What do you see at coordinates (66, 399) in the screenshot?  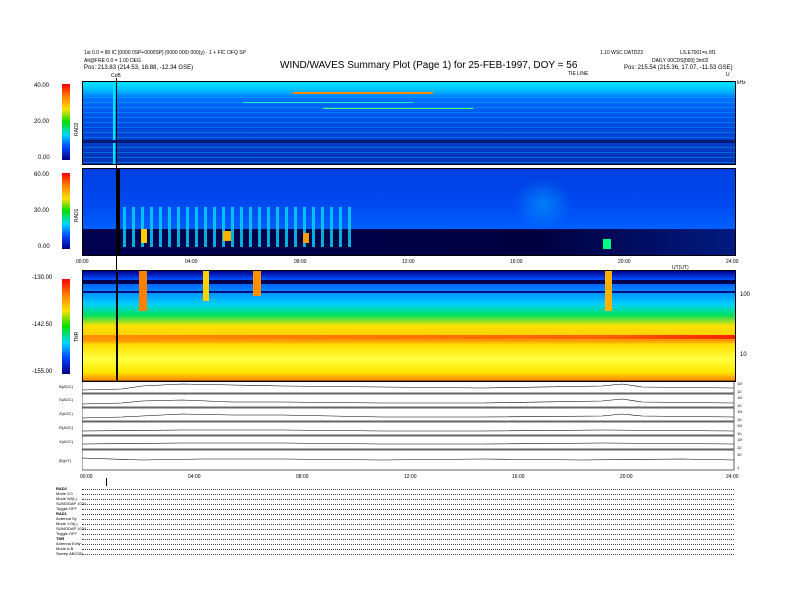 I see `trace-label-s: S(AGC)` at bounding box center [66, 399].